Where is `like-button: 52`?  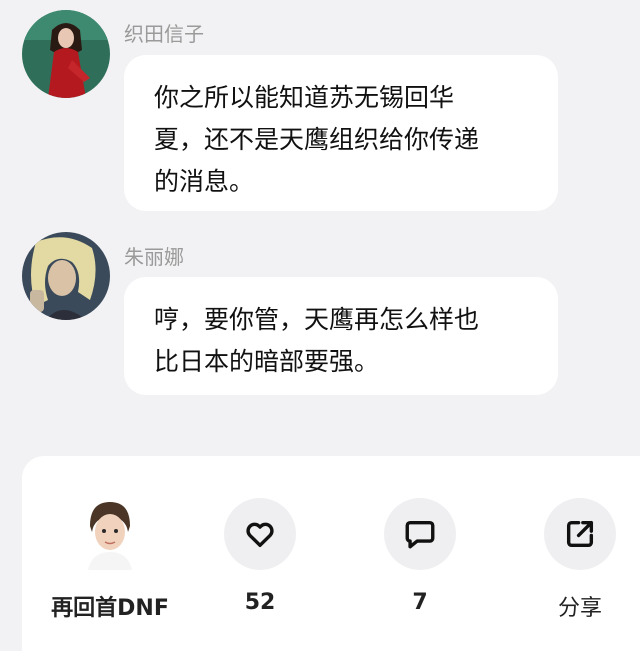 like-button: 52 is located at coordinates (260, 556).